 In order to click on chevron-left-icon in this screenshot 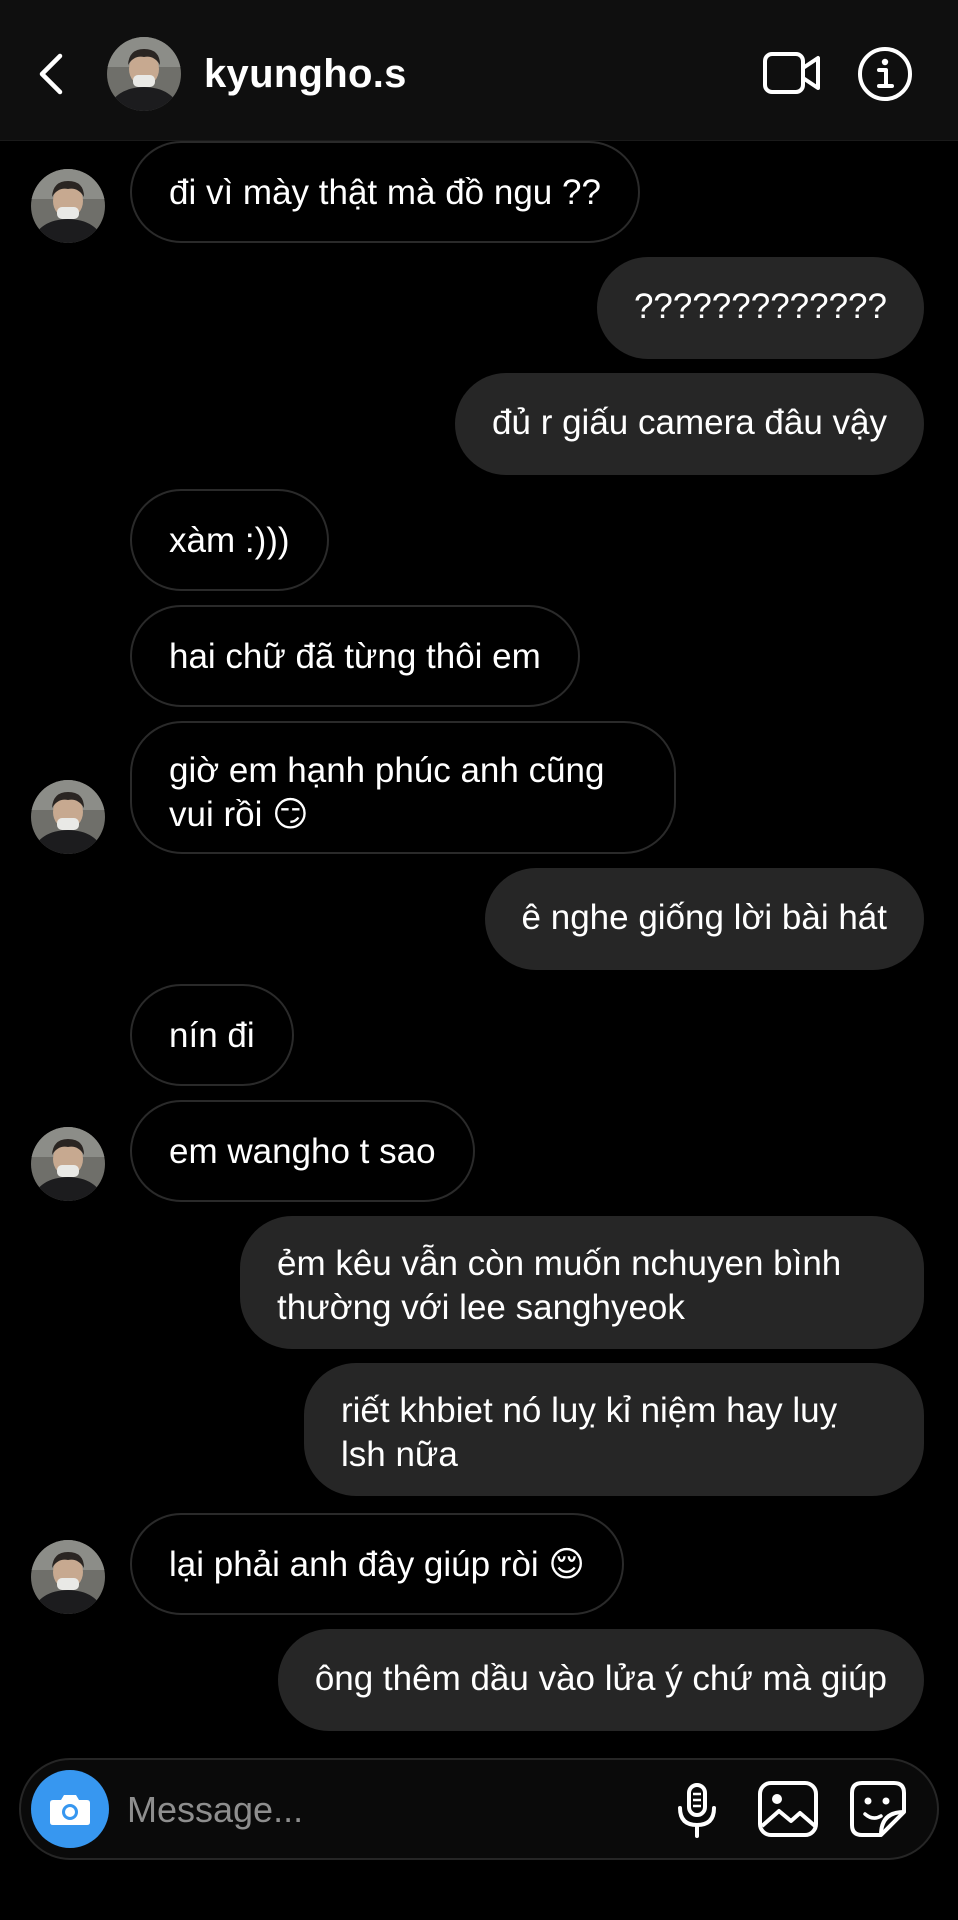, I will do `click(51, 74)`.